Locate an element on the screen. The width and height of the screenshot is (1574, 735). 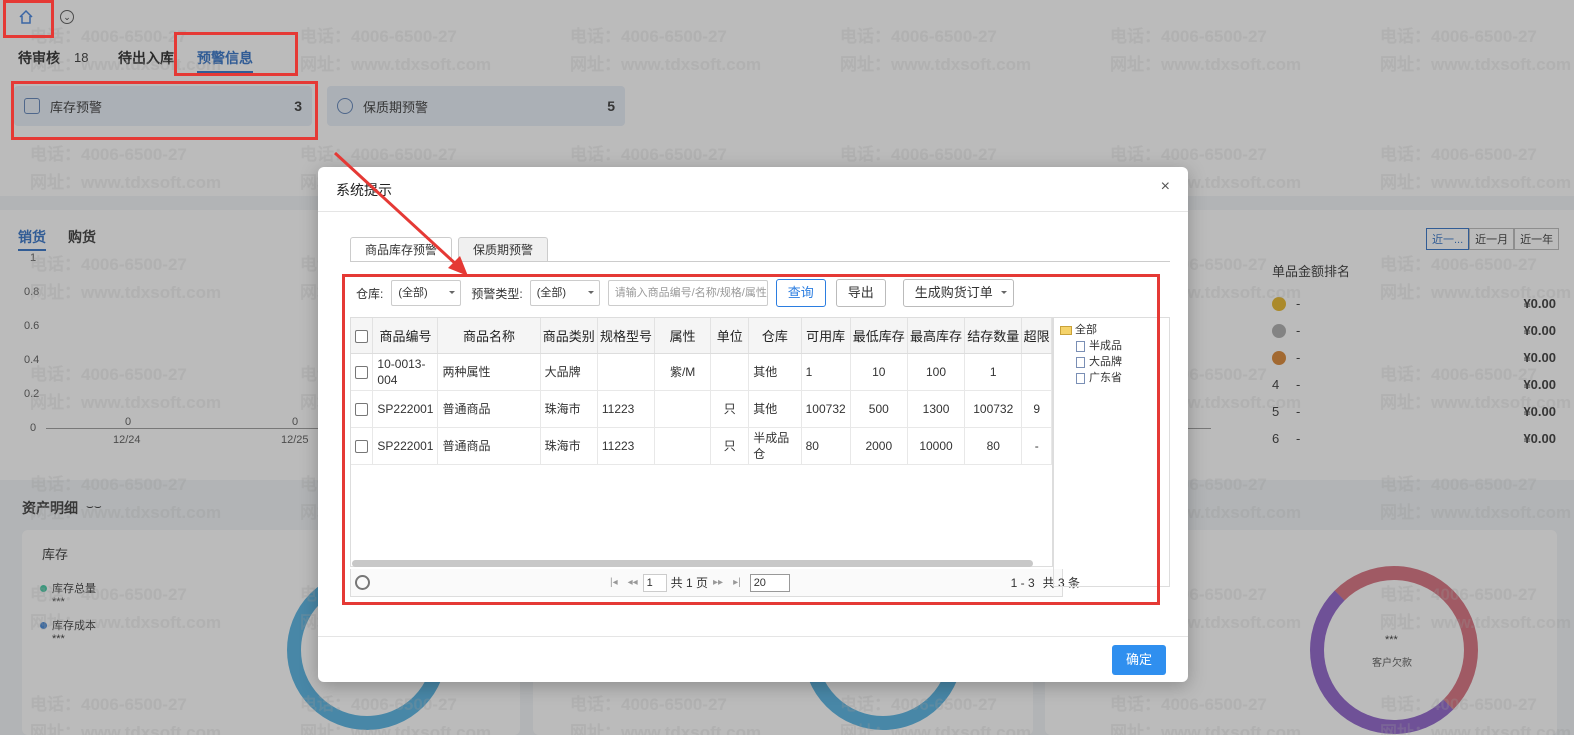
dialog-tabs: 商品库存预警 保质期预警 is located at coordinates (452, 249).